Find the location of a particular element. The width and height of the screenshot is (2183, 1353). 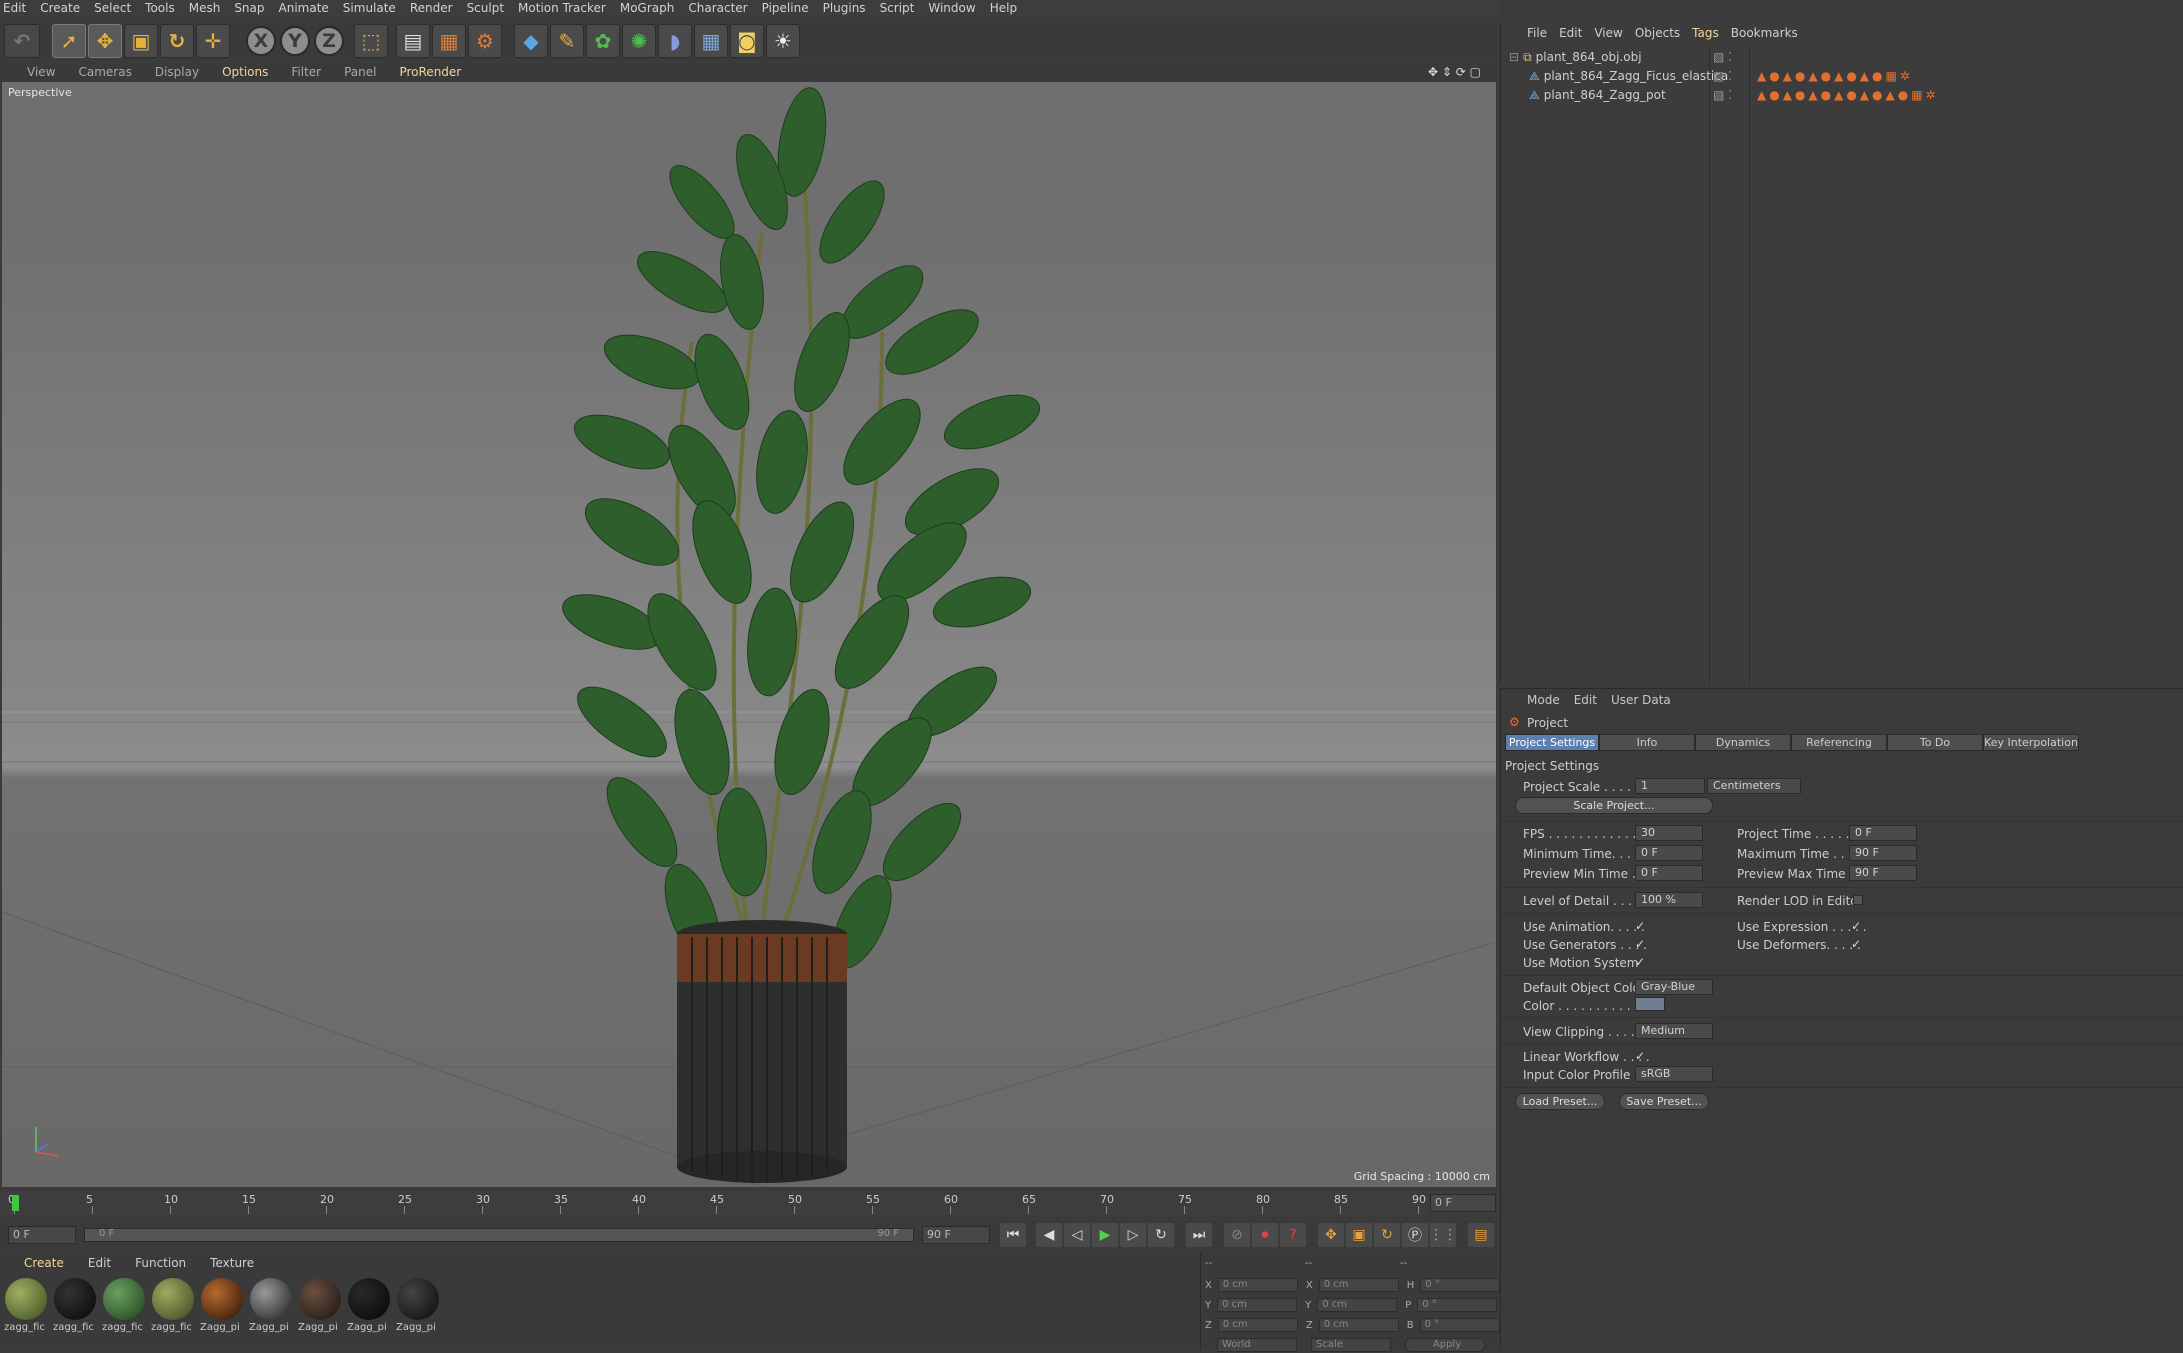

select-tool-icon: ➚ is located at coordinates (69, 41).